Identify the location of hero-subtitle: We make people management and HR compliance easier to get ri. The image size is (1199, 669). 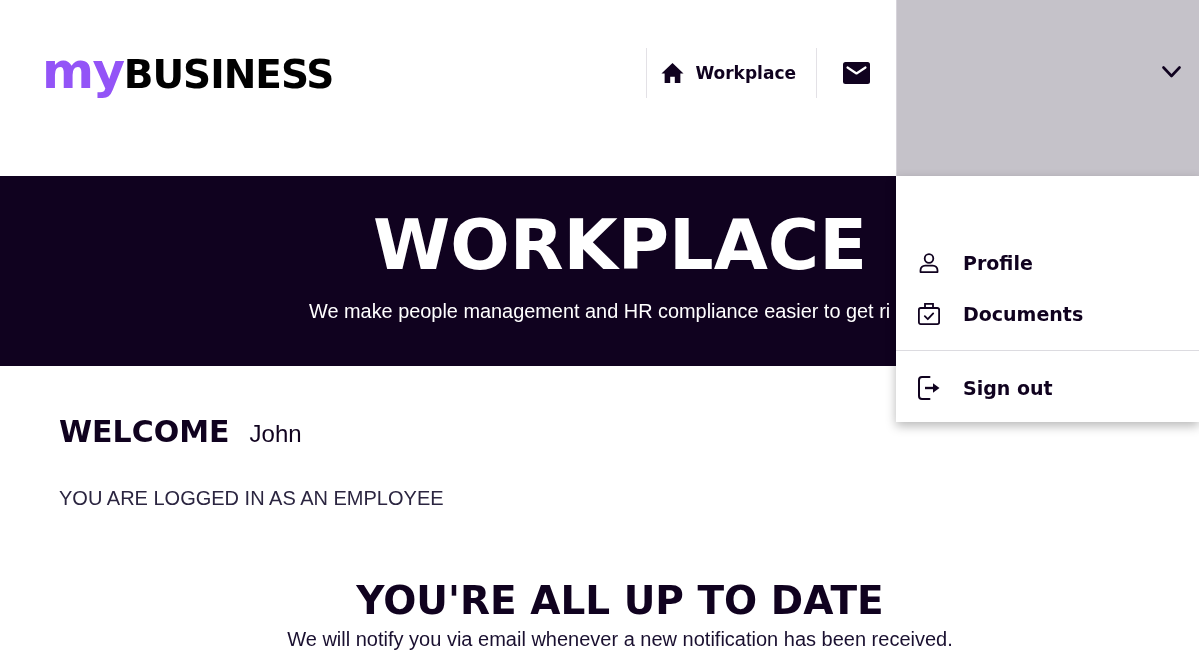
(600, 312).